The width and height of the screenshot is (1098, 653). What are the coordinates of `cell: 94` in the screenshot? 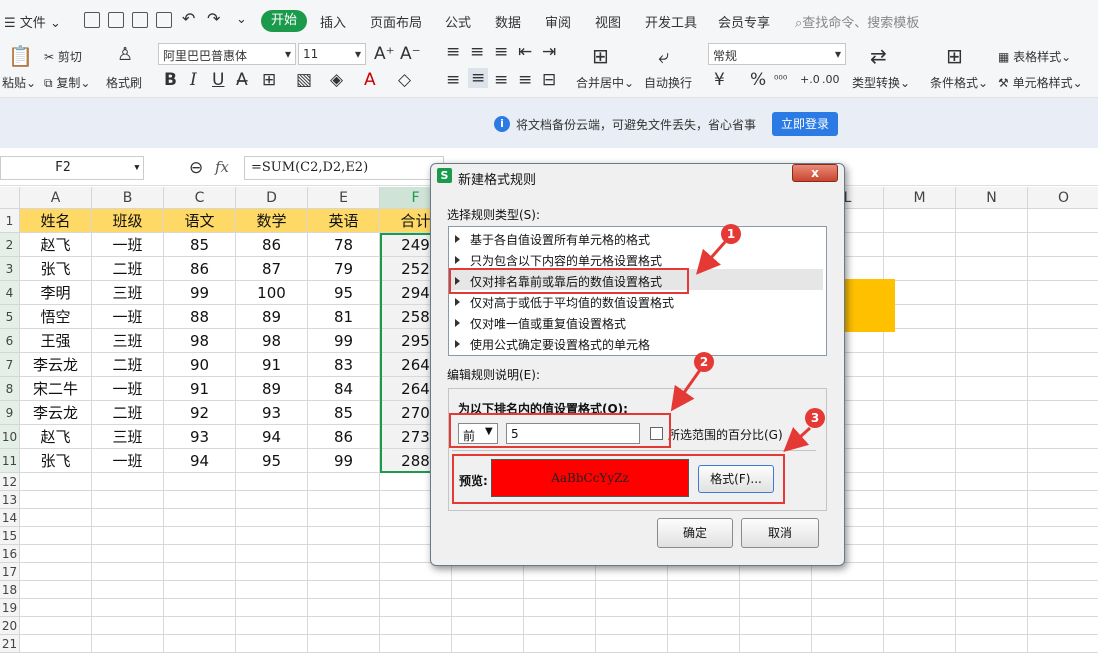 It's located at (200, 461).